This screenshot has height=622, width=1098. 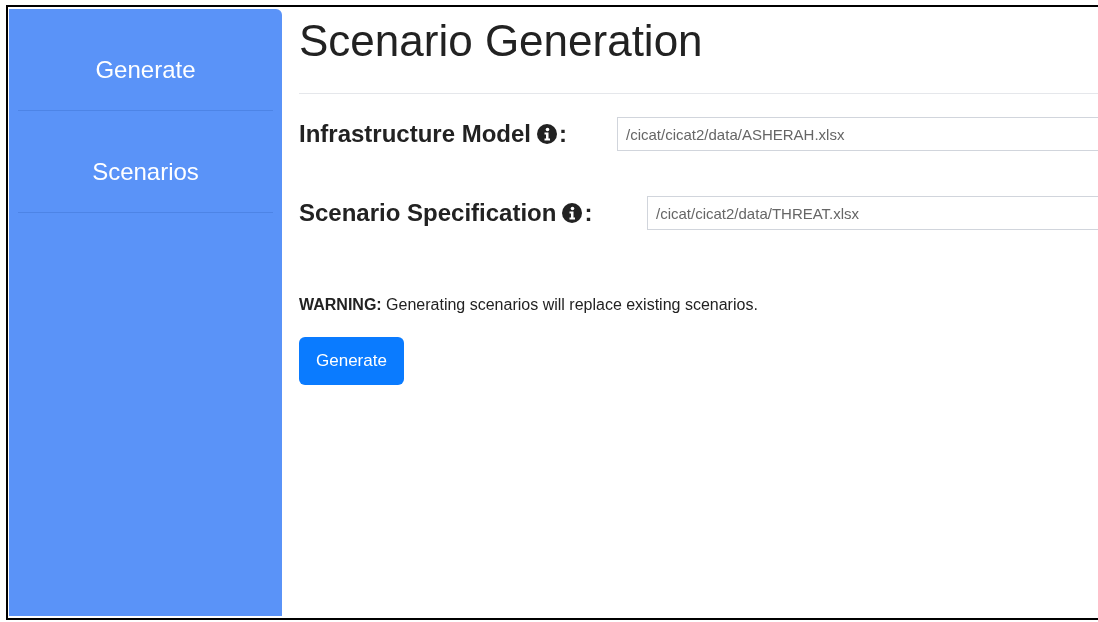 I want to click on sidebar-item: Generate, so click(x=145, y=60).